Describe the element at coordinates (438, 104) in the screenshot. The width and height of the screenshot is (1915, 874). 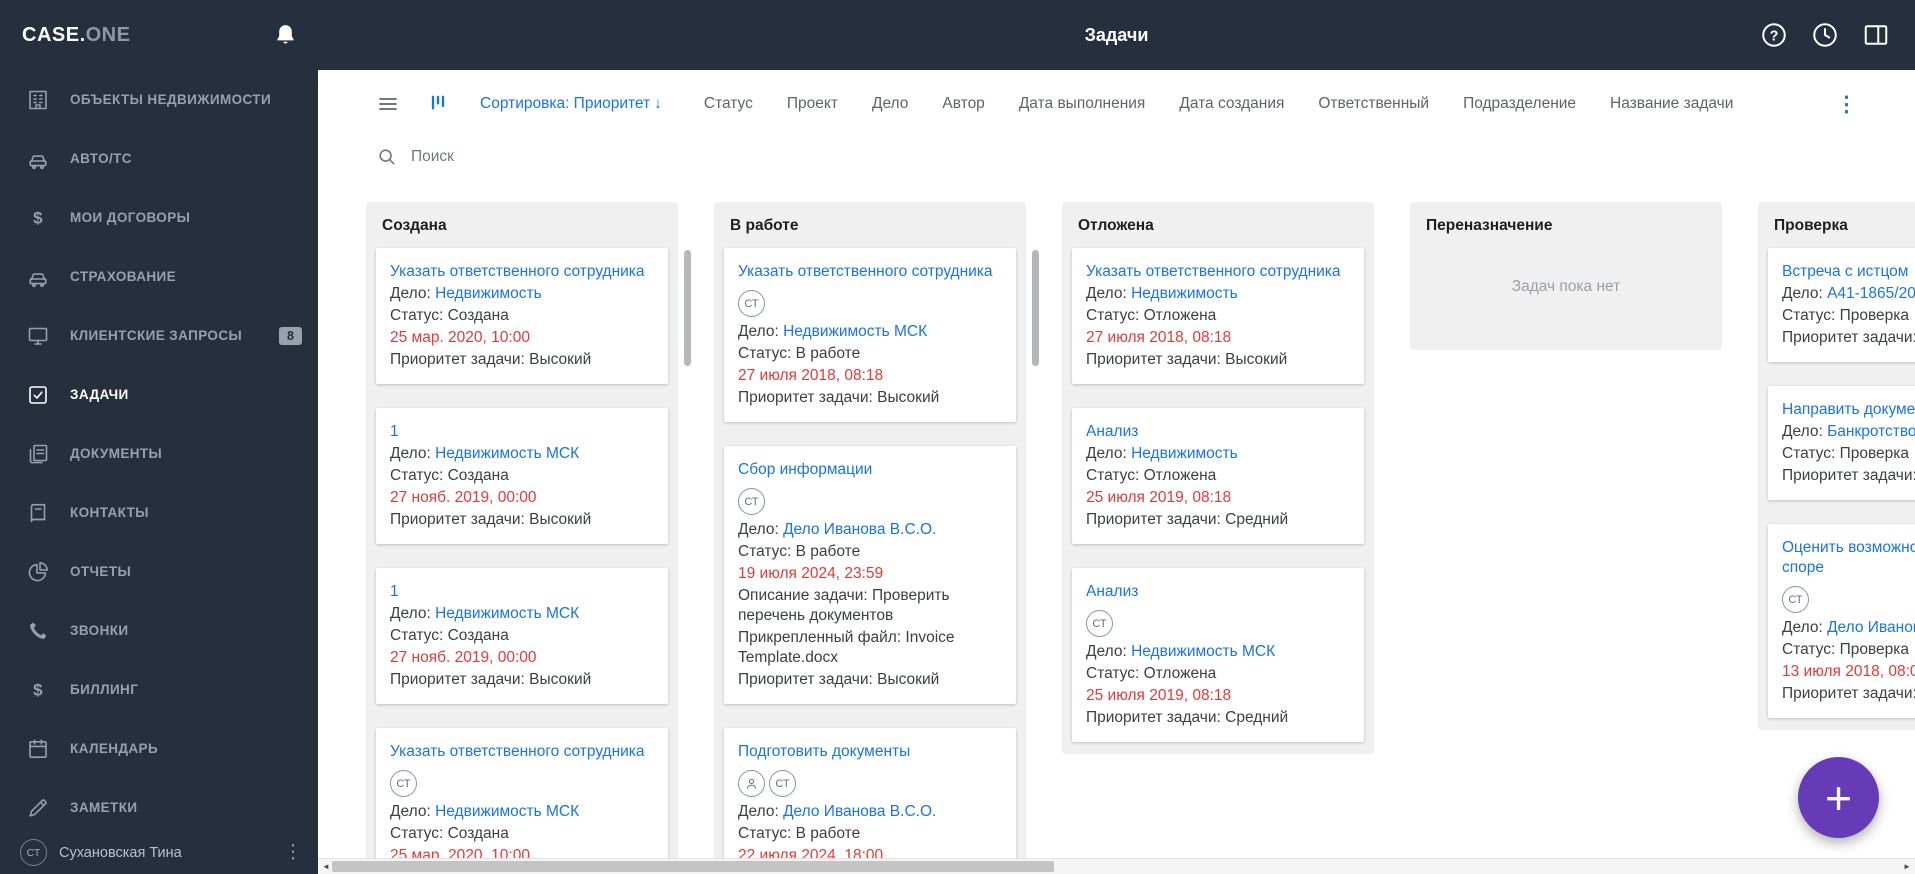
I see `kanban-view-icon` at that location.